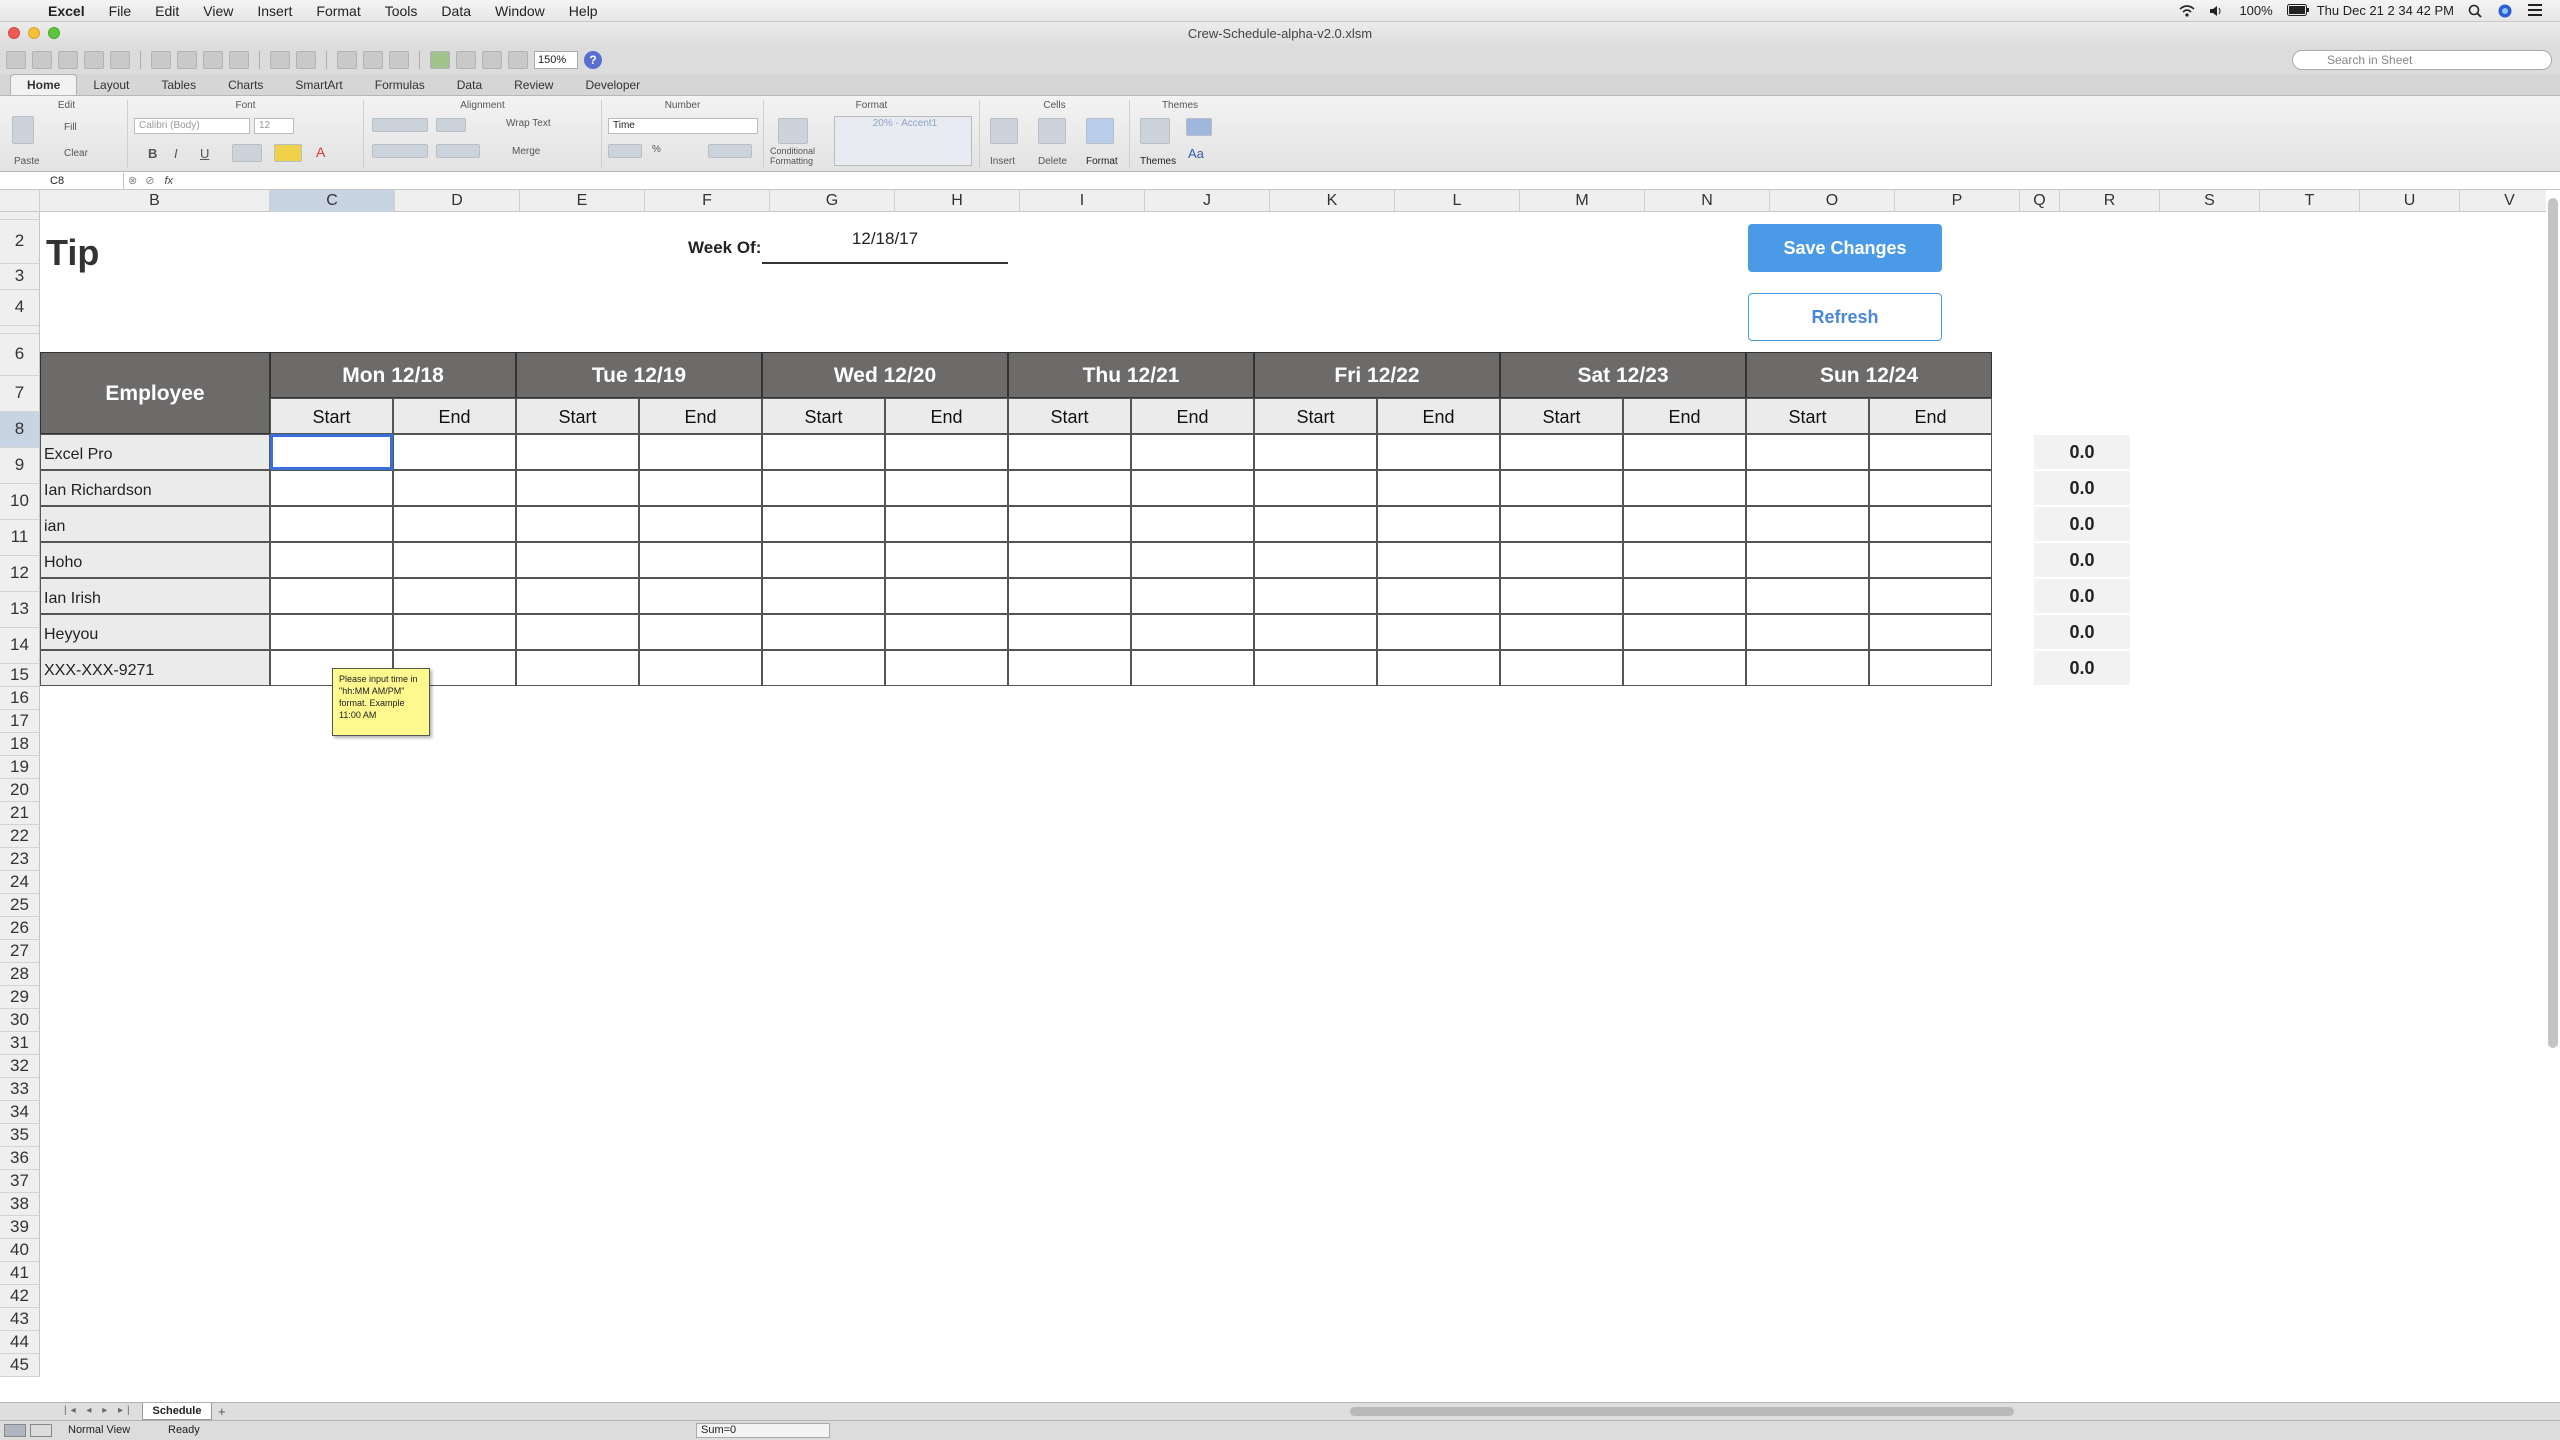 This screenshot has width=2560, height=1440. What do you see at coordinates (120, 60) in the screenshot?
I see `print-icon` at bounding box center [120, 60].